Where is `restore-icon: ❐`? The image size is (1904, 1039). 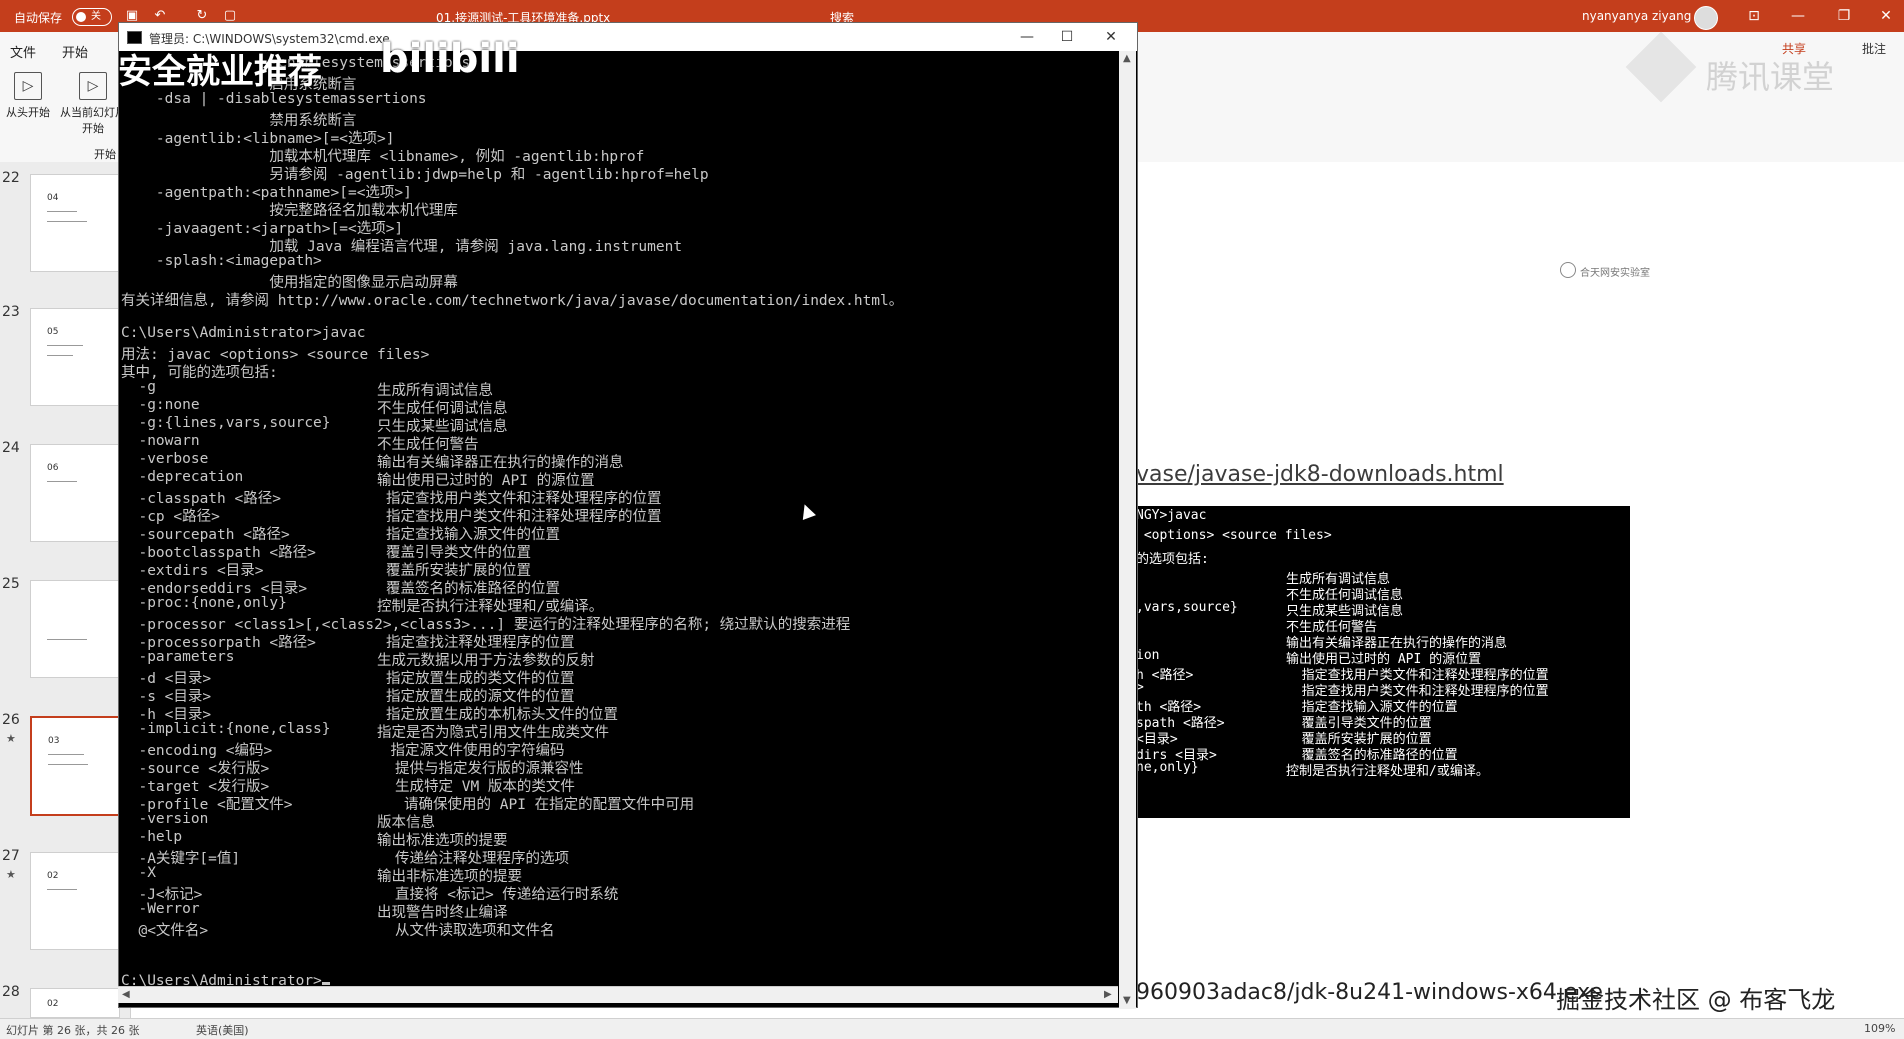
restore-icon: ❐ is located at coordinates (1844, 16).